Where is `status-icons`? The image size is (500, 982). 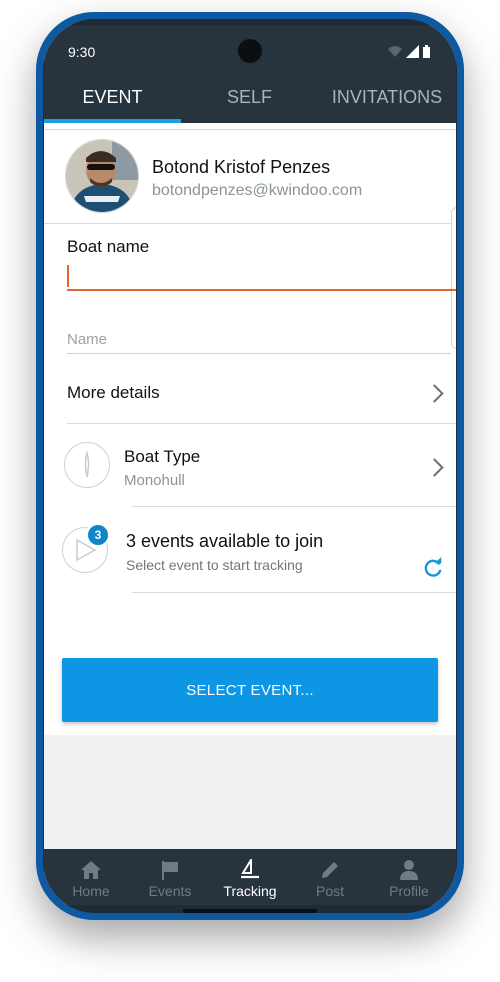 status-icons is located at coordinates (409, 51).